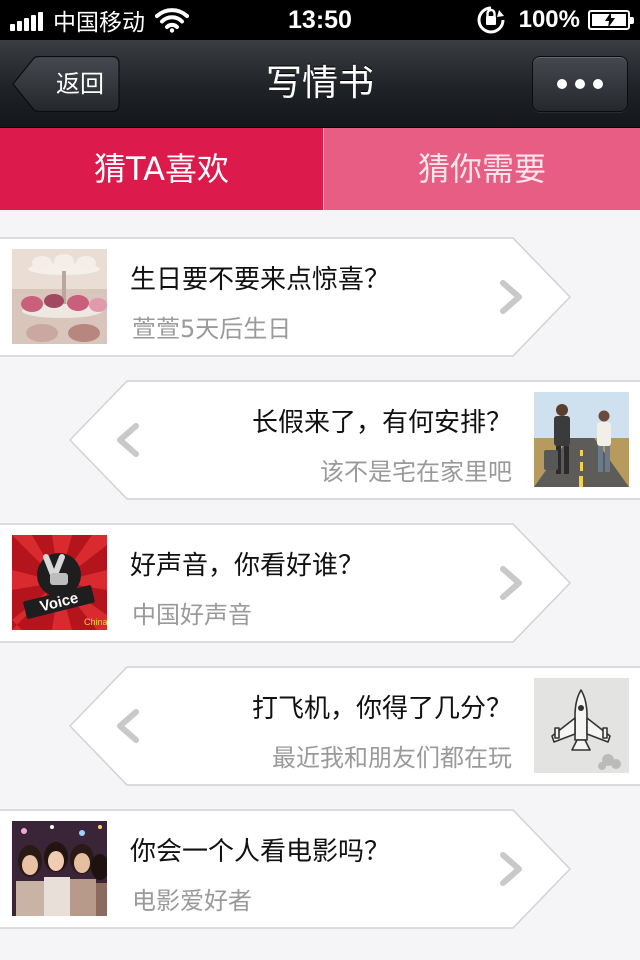 Image resolution: width=640 pixels, height=960 pixels. Describe the element at coordinates (192, 901) in the screenshot. I see `card-subtitle: 电影爱好者` at that location.